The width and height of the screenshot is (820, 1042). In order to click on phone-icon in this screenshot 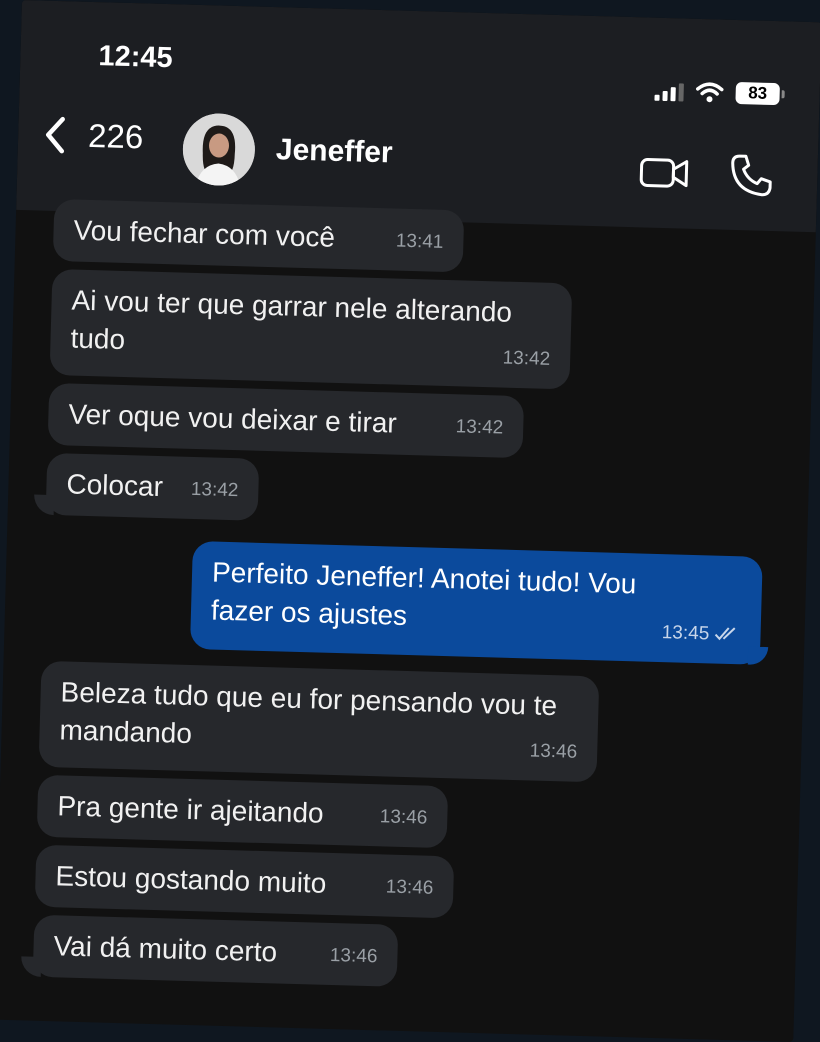, I will do `click(751, 175)`.